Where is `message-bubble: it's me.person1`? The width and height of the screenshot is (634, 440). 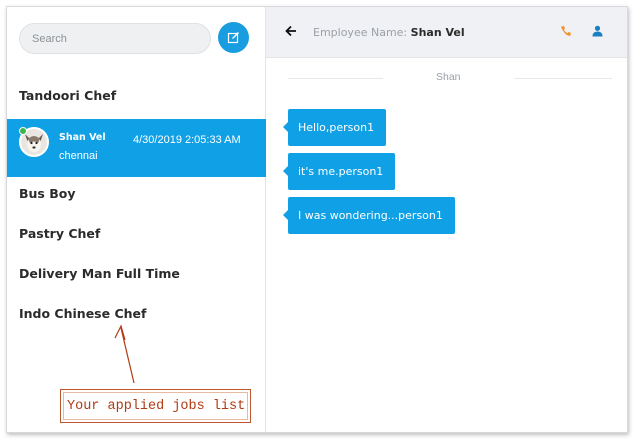 message-bubble: it's me.person1 is located at coordinates (339, 171).